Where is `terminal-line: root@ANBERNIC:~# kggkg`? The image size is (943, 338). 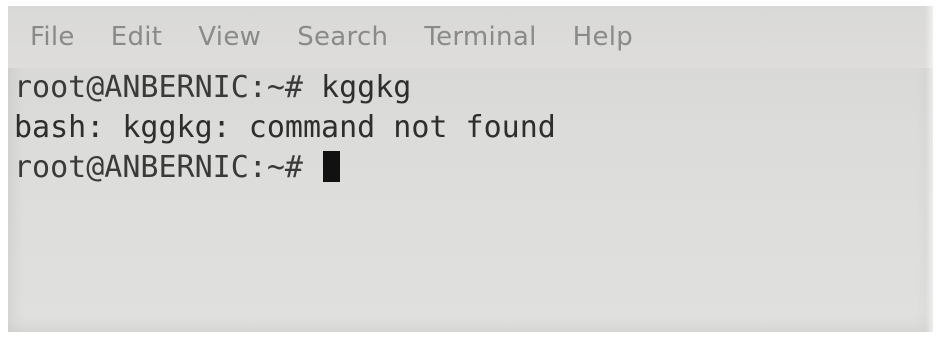 terminal-line: root@ANBERNIC:~# kggkg is located at coordinates (473, 88).